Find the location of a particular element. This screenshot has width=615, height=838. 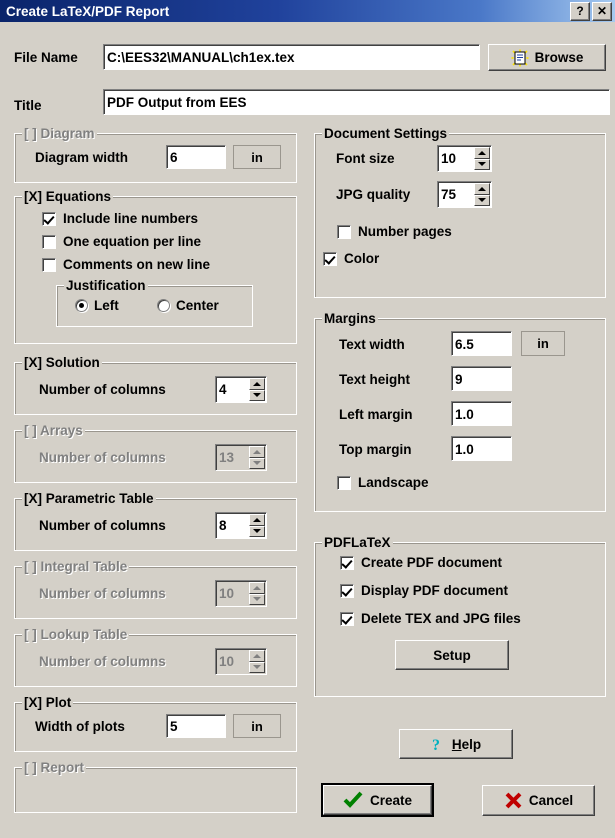

radio-label: Center is located at coordinates (197, 305).